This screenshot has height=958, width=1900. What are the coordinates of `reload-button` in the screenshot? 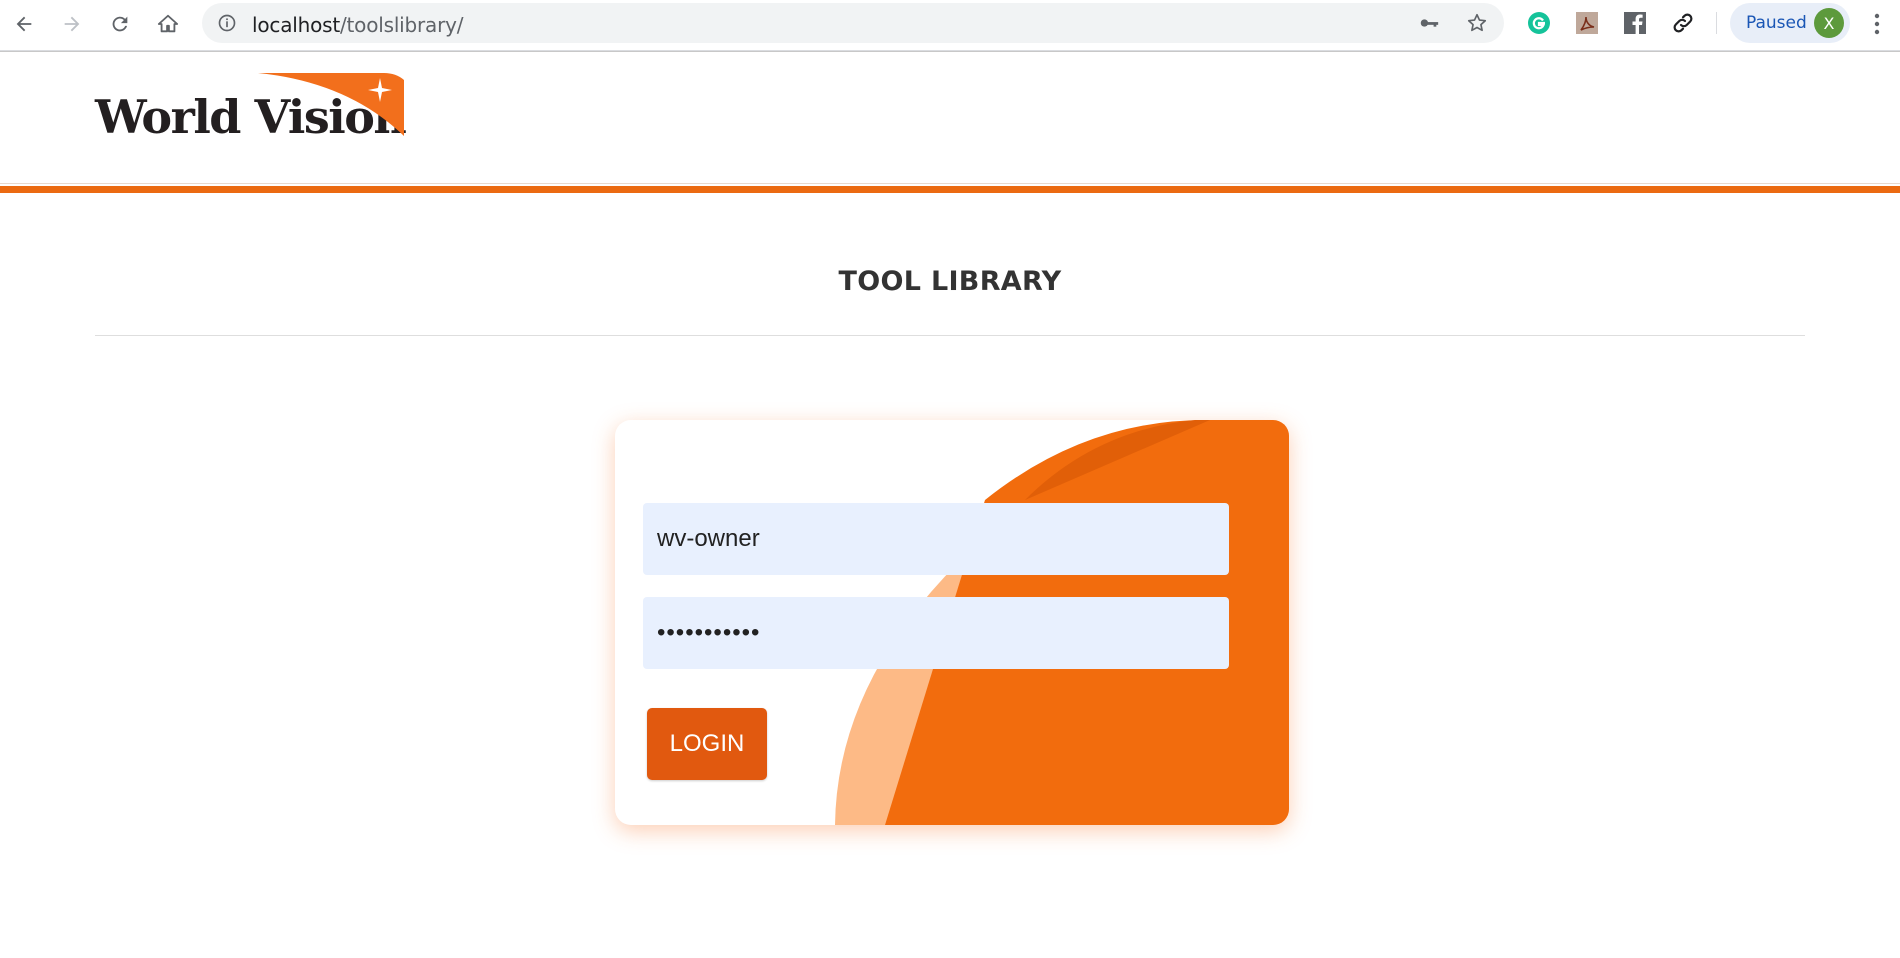 It's located at (120, 24).